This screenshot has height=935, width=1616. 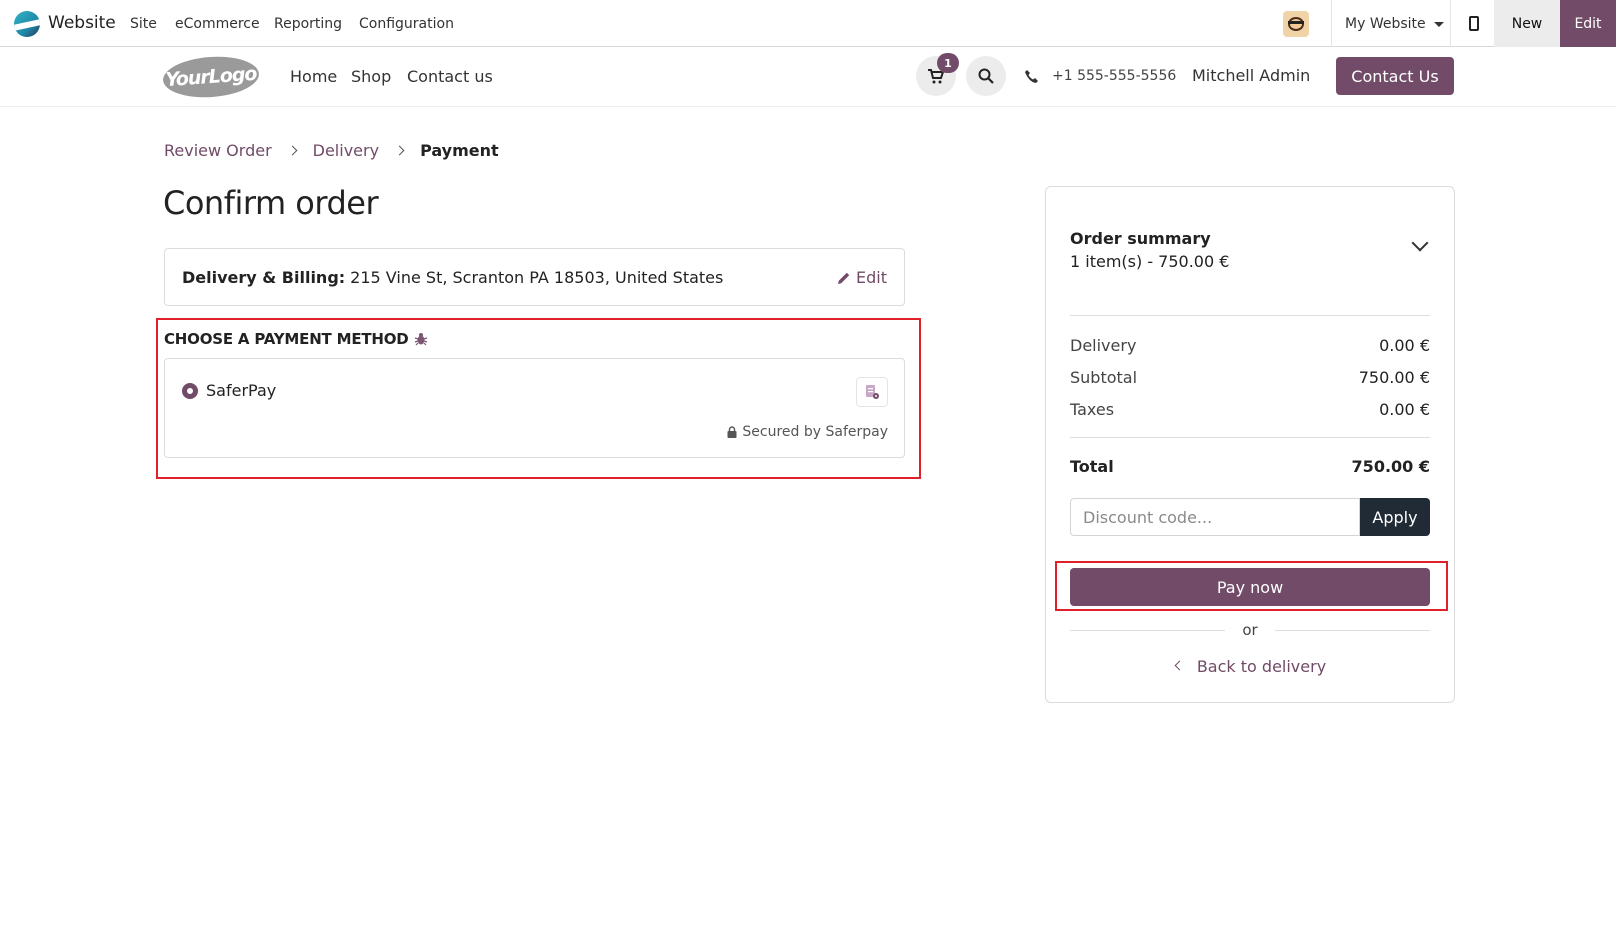 I want to click on phone-link: +1 555-555-5556, so click(x=1100, y=76).